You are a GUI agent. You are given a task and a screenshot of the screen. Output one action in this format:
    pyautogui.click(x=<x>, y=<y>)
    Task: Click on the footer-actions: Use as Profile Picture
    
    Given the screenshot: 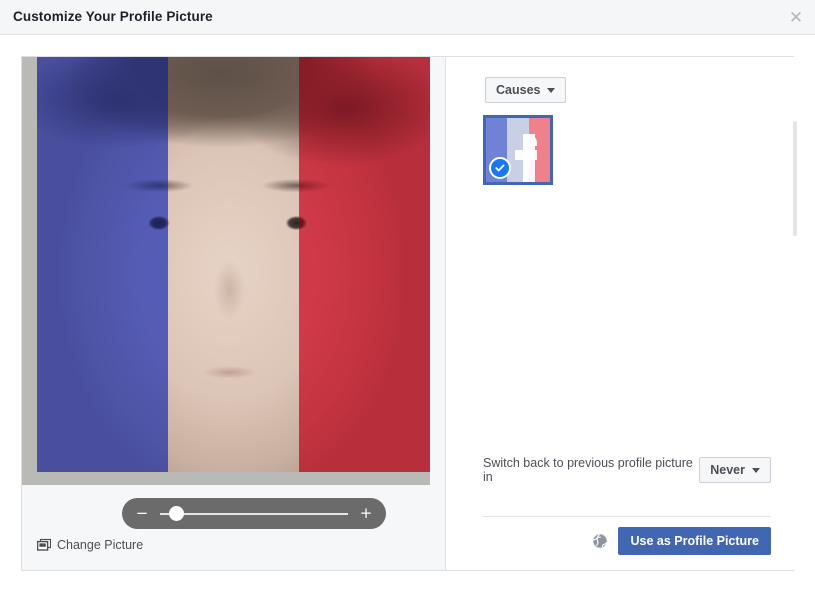 What is the action you would take?
    pyautogui.click(x=681, y=541)
    